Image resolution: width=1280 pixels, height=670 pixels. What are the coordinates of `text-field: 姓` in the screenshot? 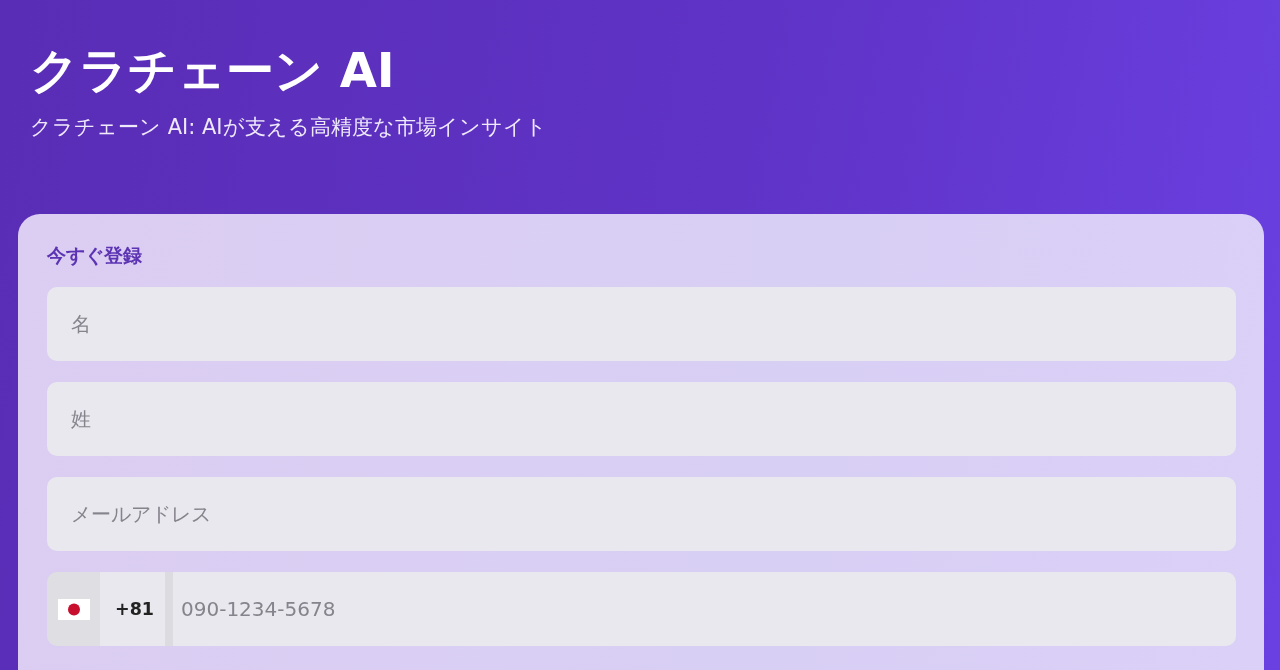 It's located at (641, 419).